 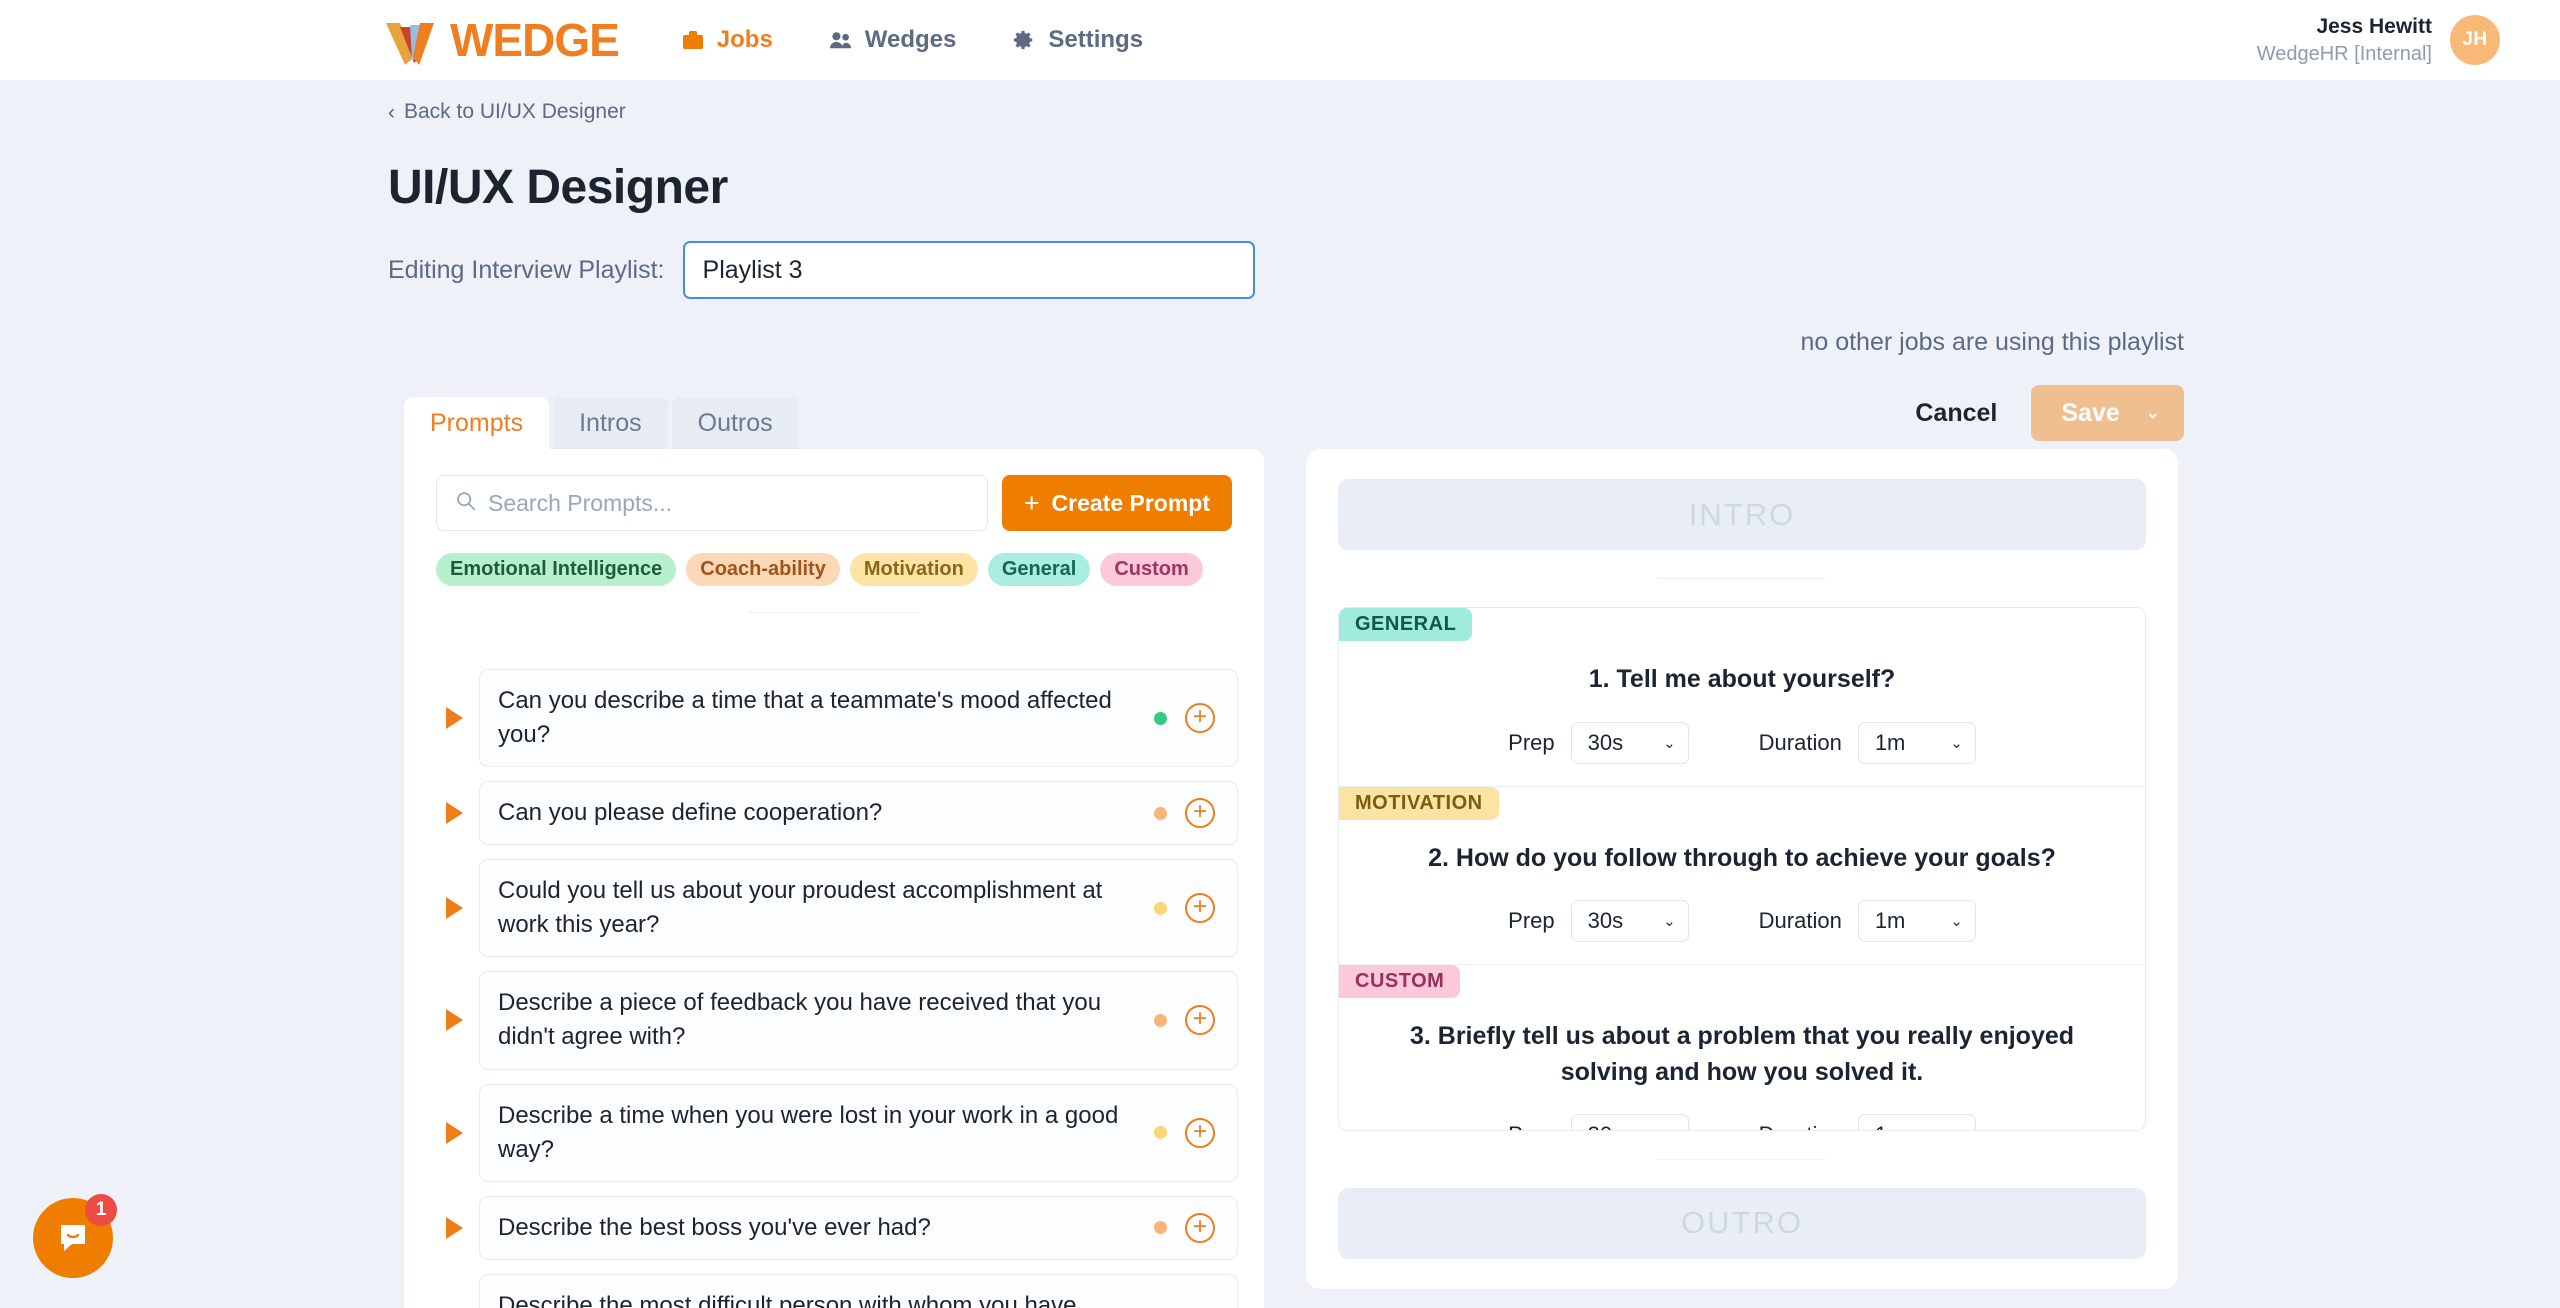 I want to click on tab-outros: Outros, so click(x=735, y=423).